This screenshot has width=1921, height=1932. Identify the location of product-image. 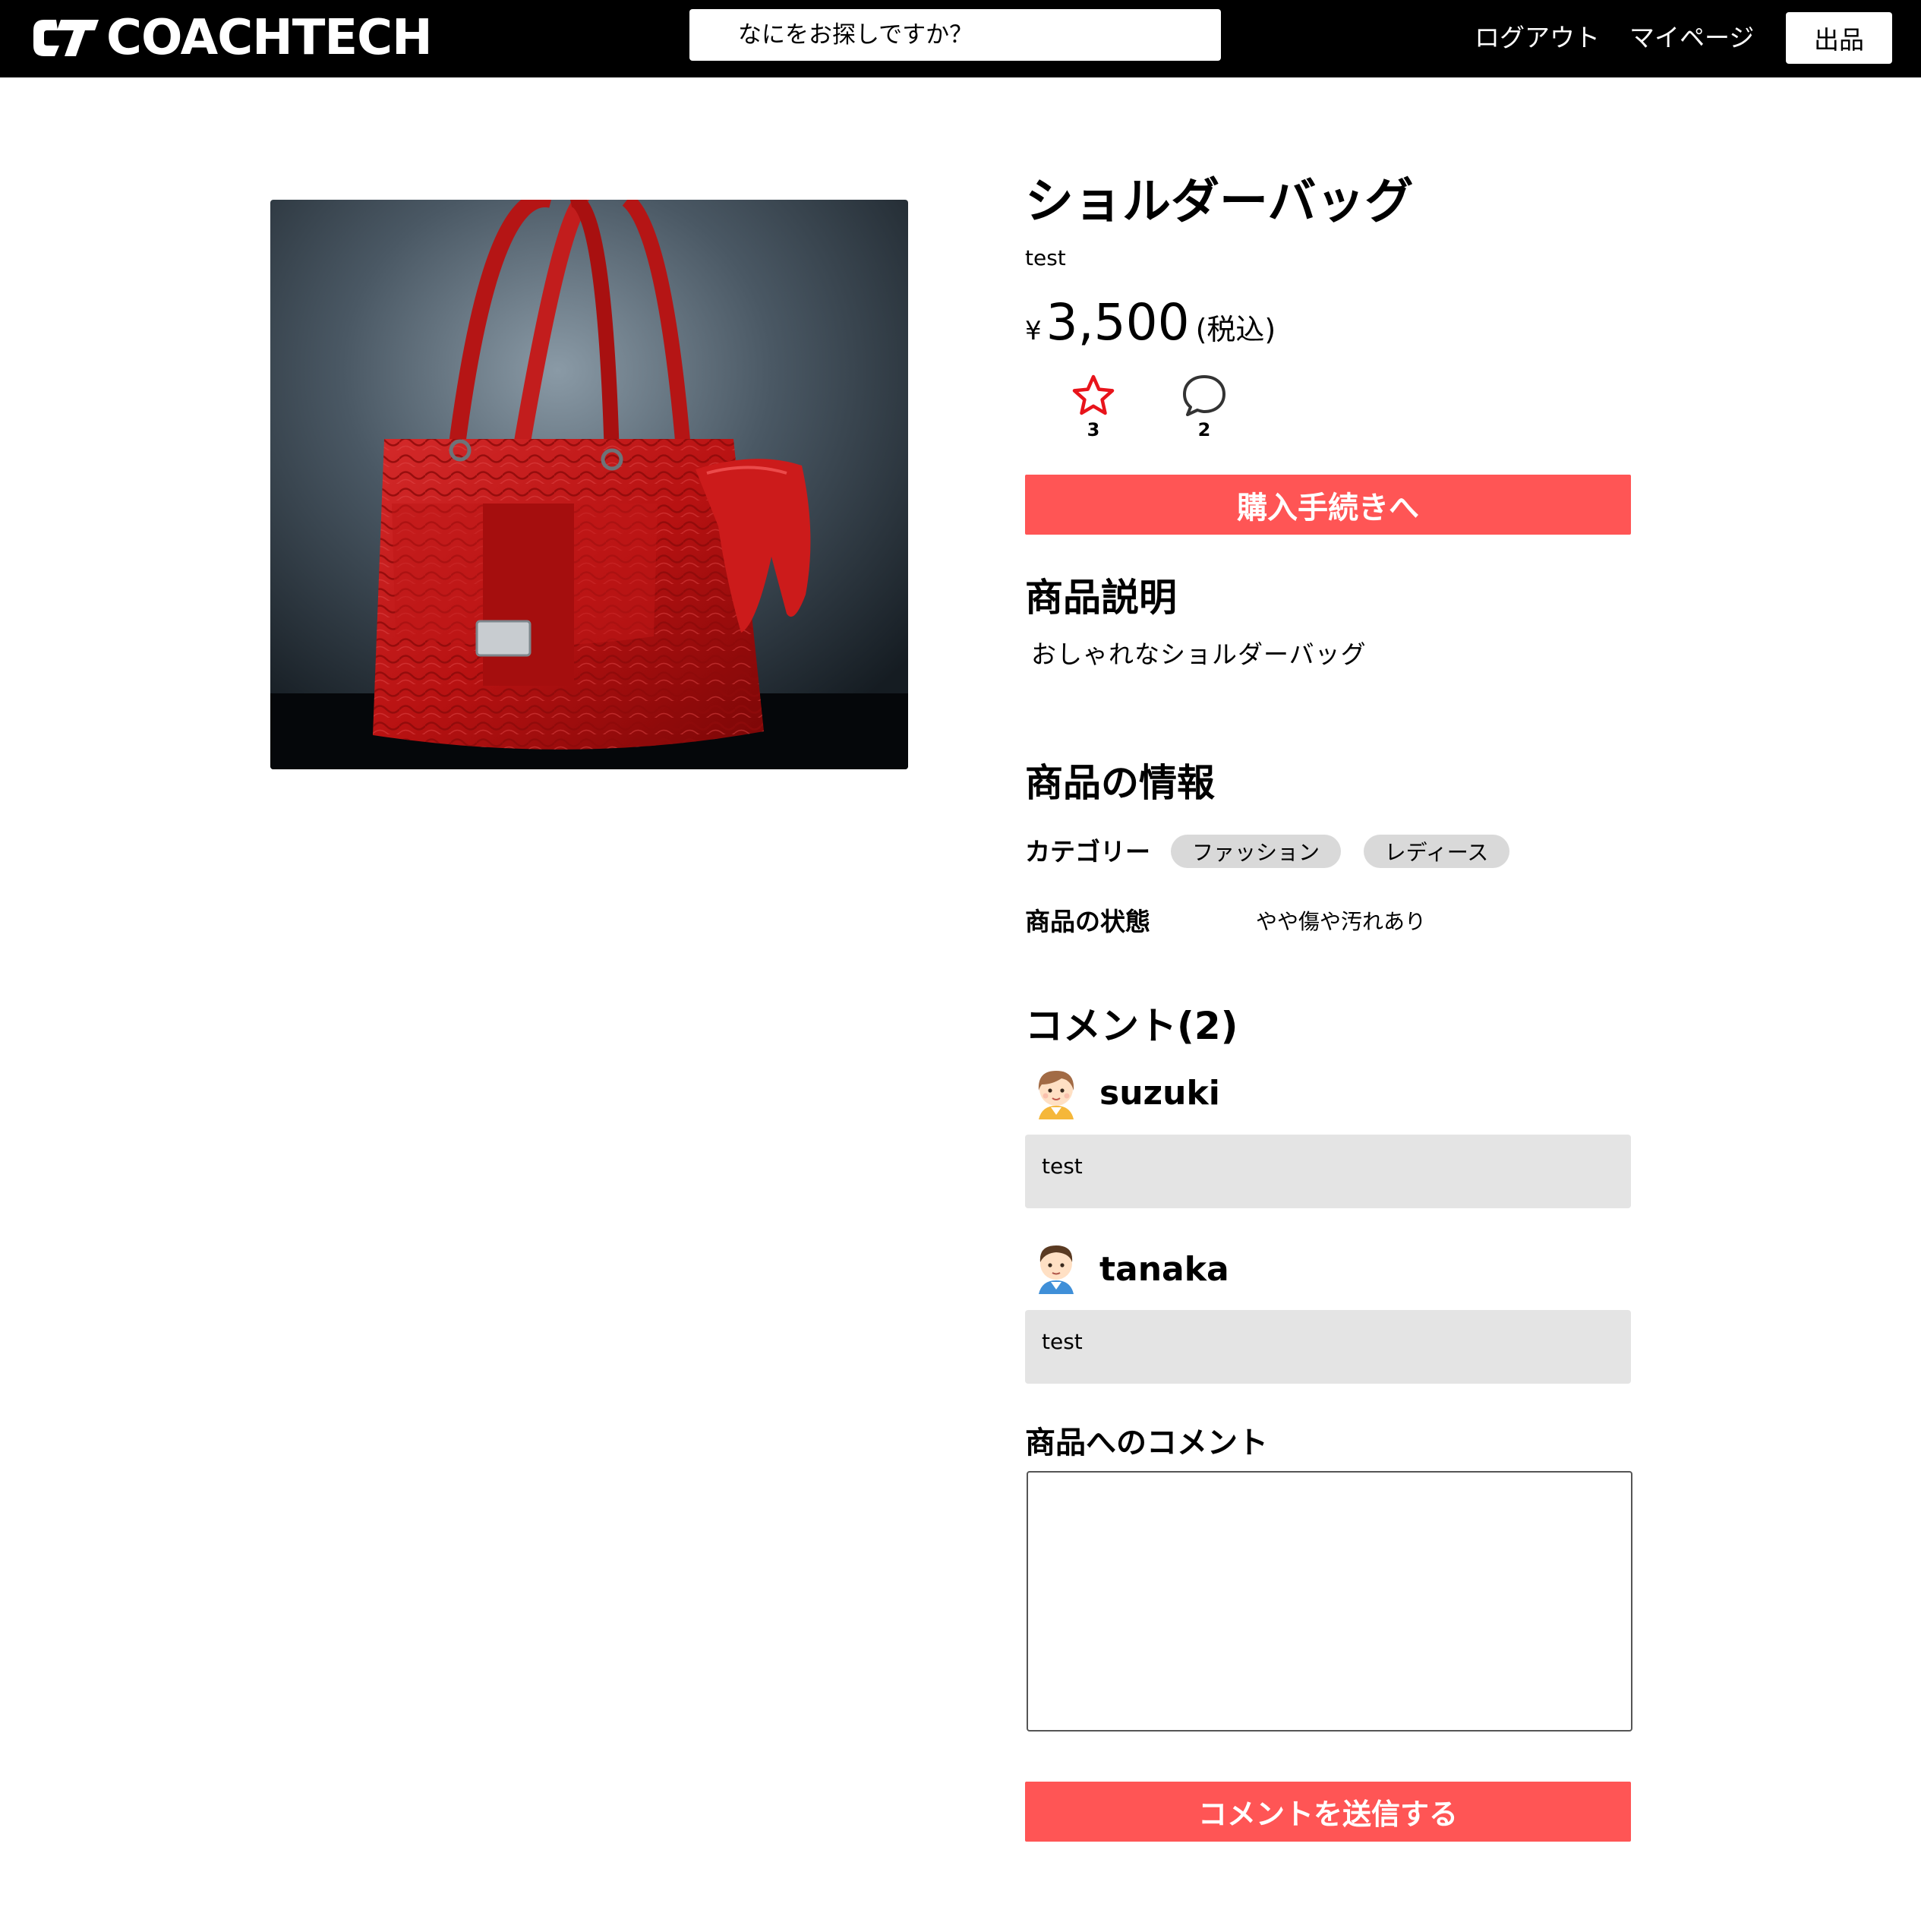
(589, 485).